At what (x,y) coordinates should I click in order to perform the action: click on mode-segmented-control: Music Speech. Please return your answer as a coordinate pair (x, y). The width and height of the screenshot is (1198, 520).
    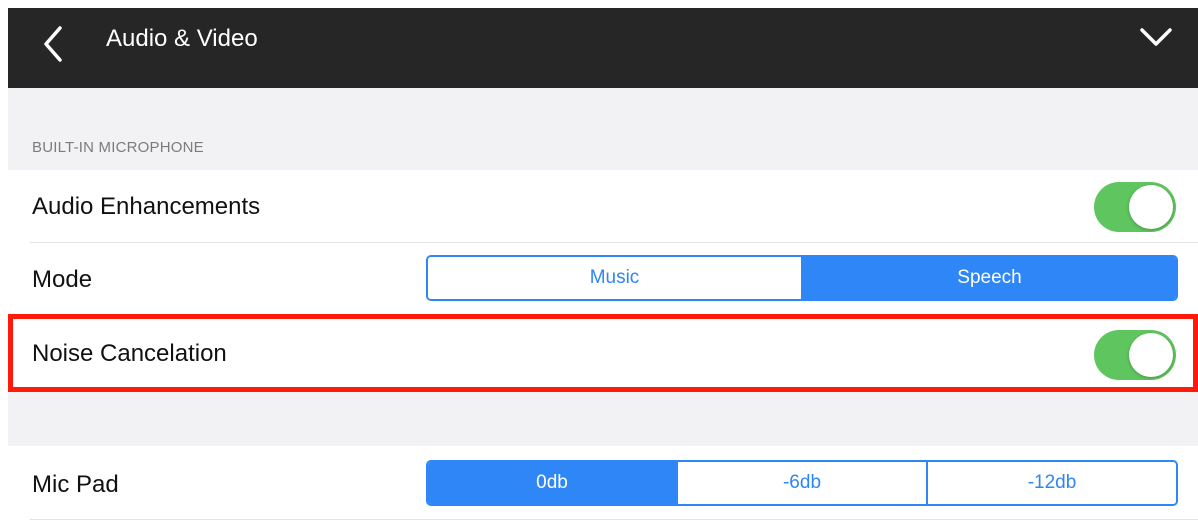
    Looking at the image, I should click on (802, 278).